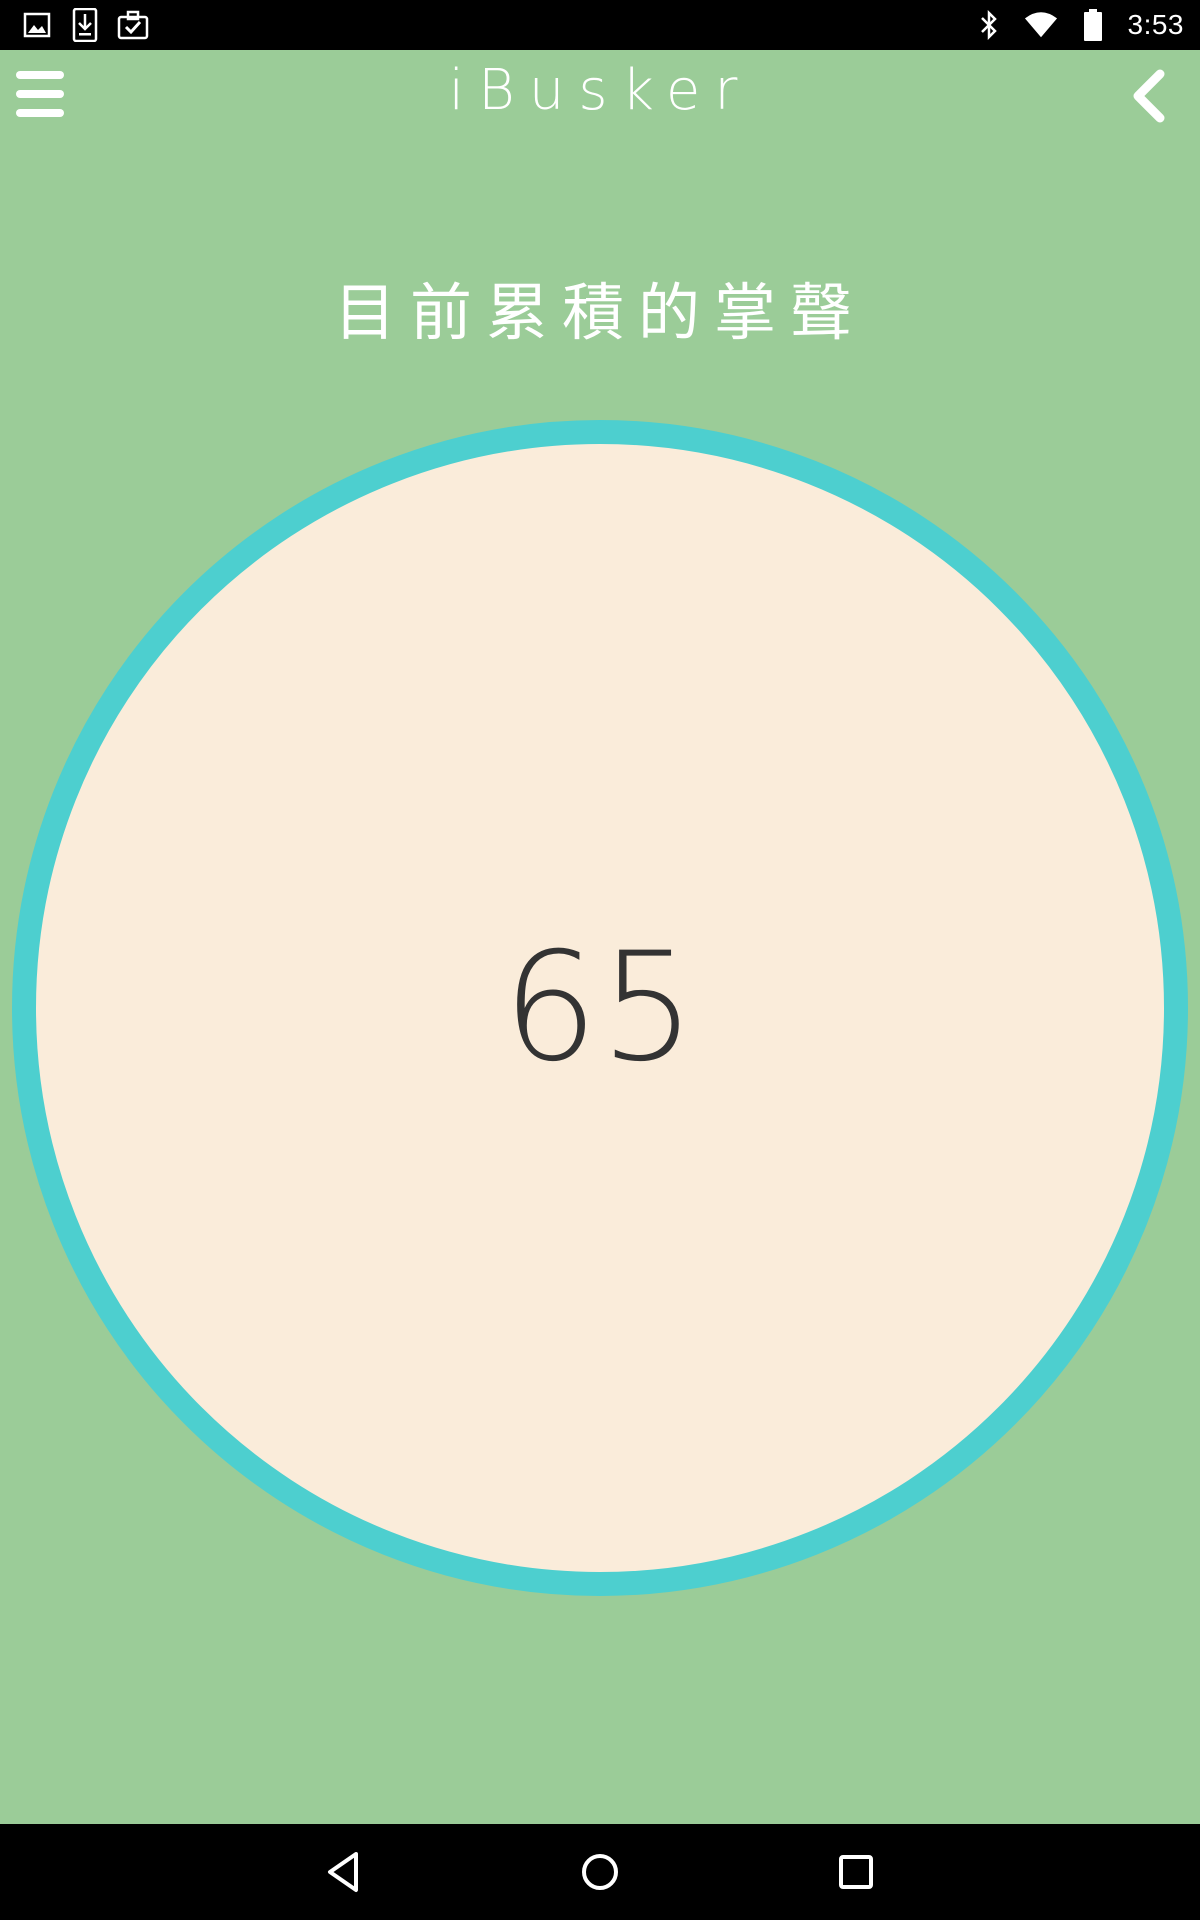  I want to click on applause-heading: 目前累積的掌聲, so click(599, 312).